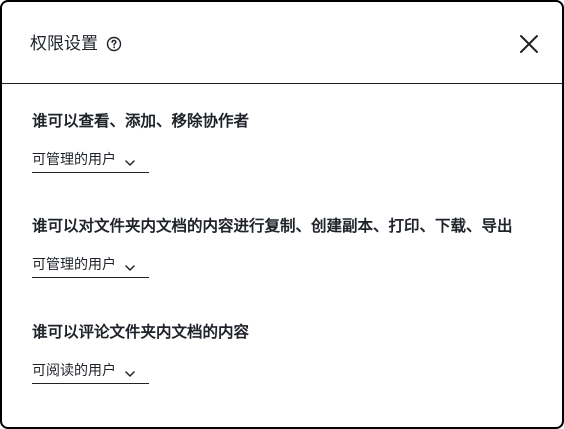 Image resolution: width=564 pixels, height=429 pixels. I want to click on close-icon, so click(529, 44).